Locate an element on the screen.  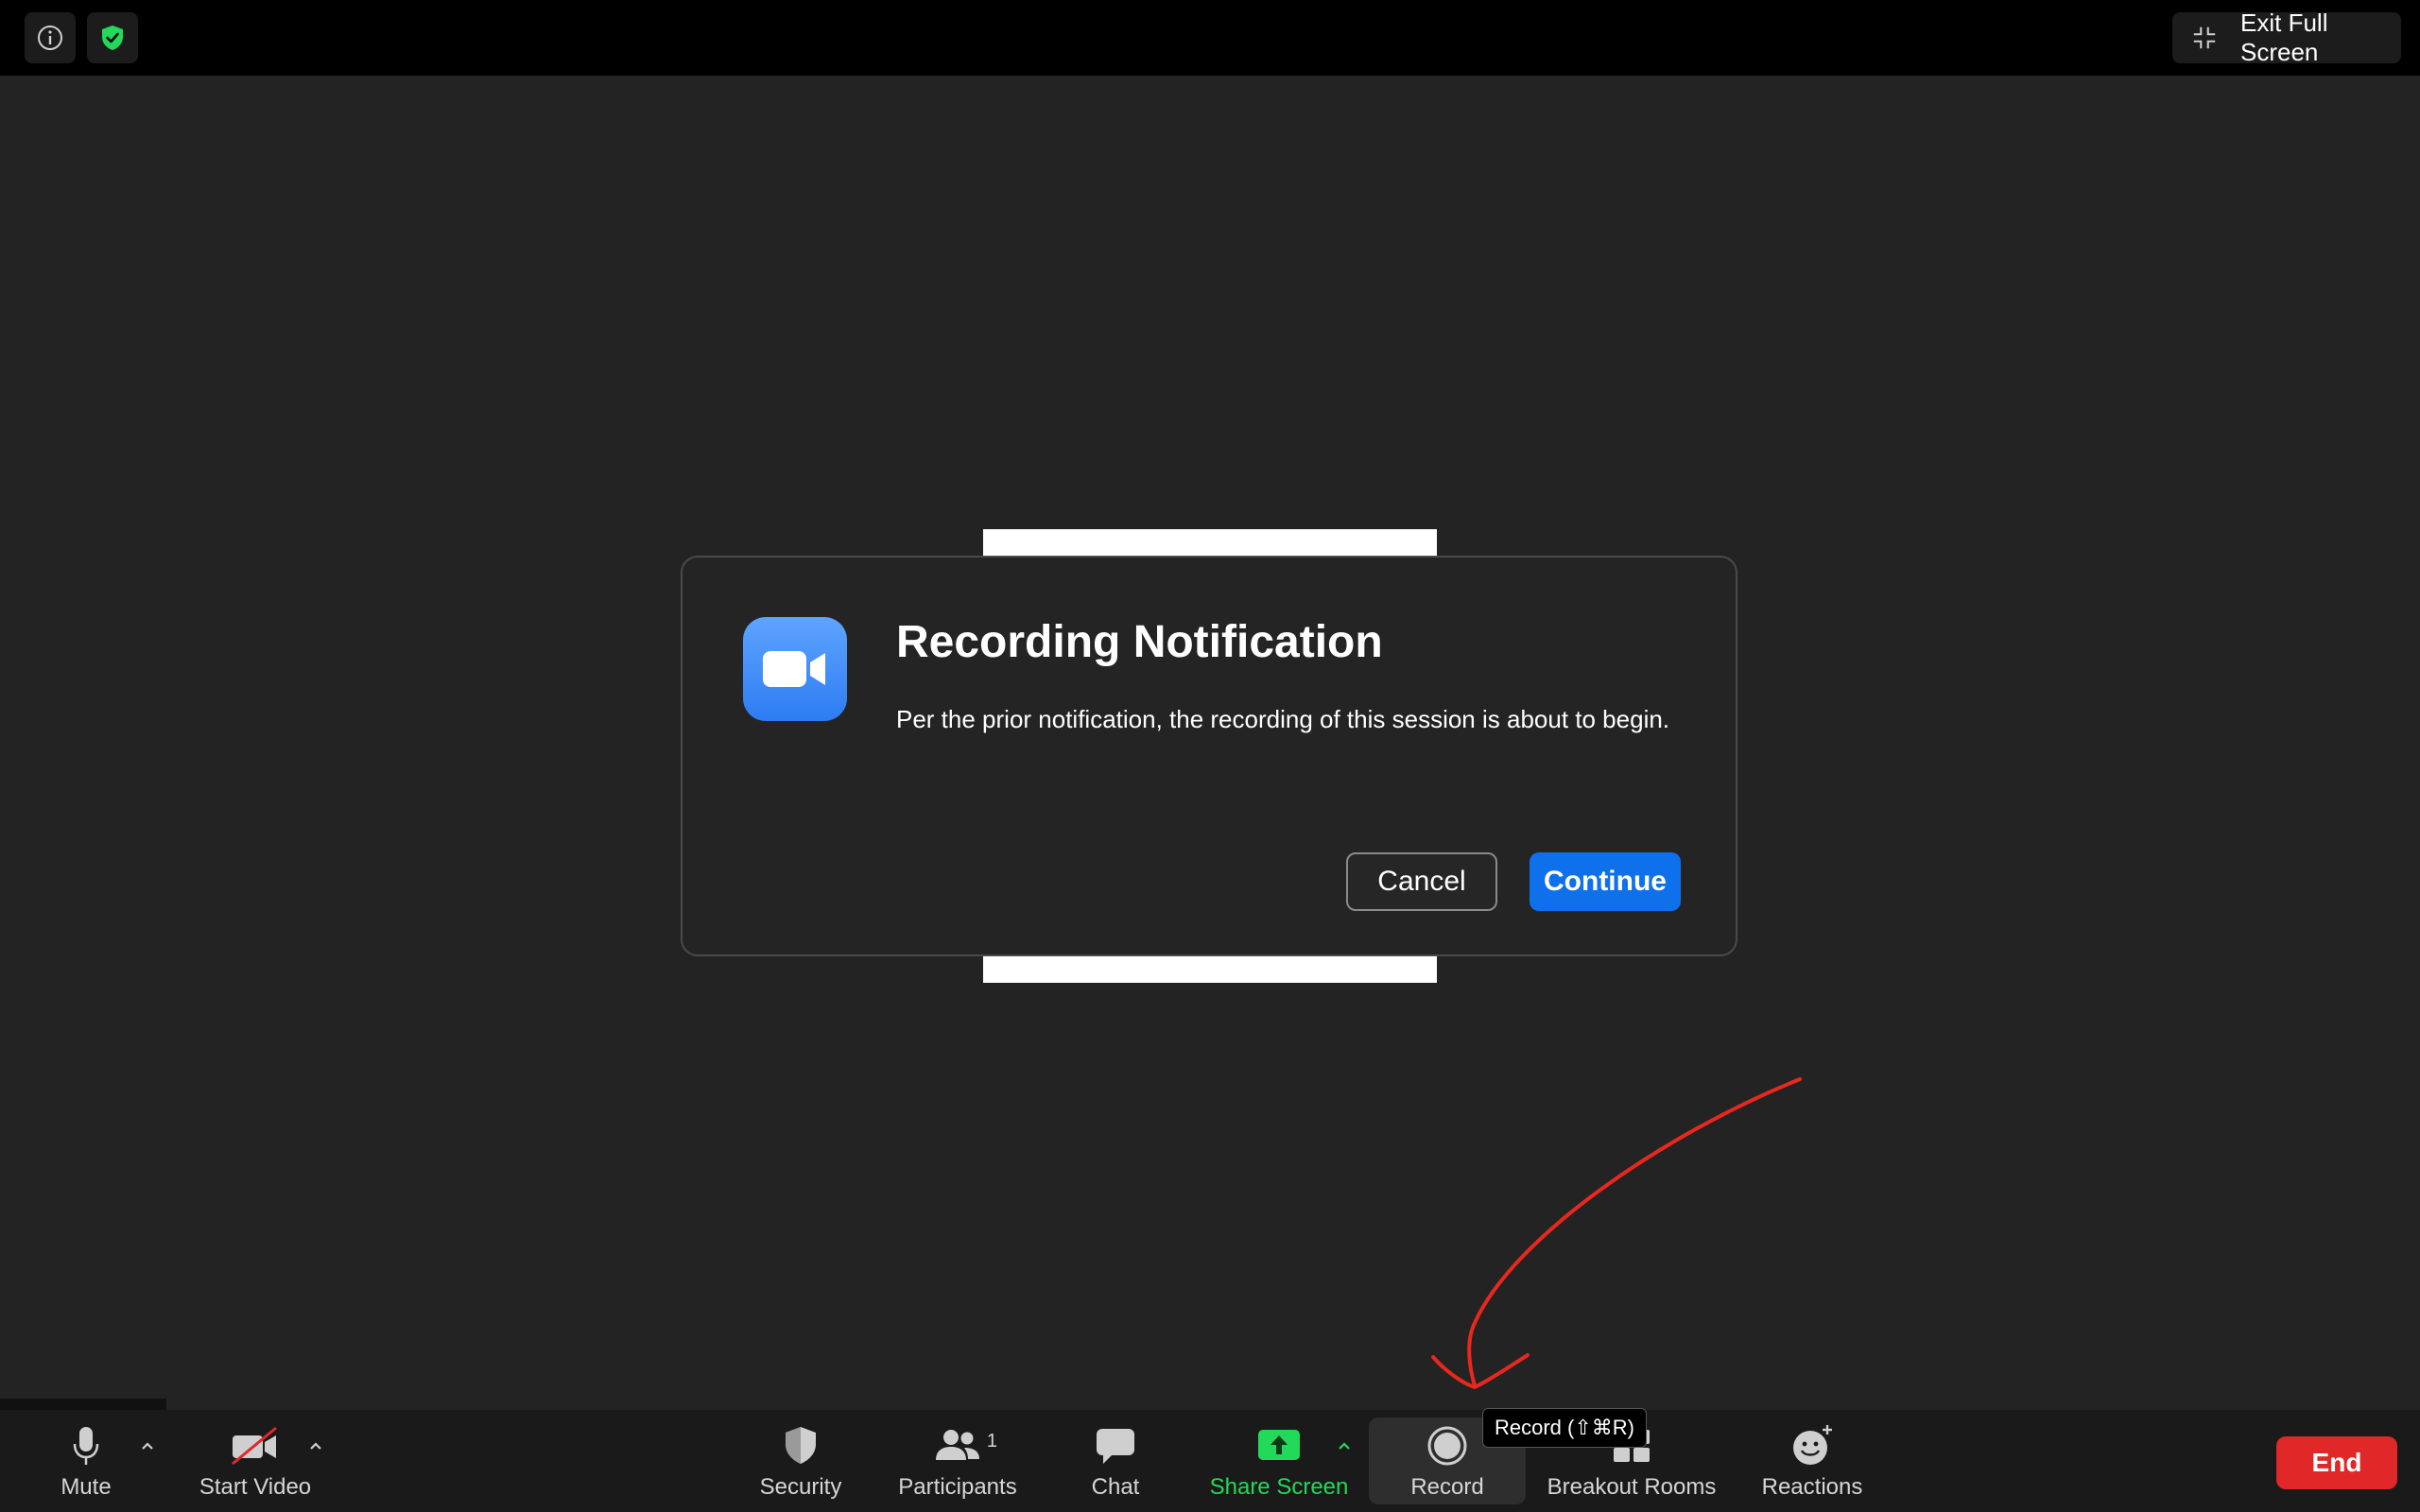
audio-options-caret is located at coordinates (147, 1446).